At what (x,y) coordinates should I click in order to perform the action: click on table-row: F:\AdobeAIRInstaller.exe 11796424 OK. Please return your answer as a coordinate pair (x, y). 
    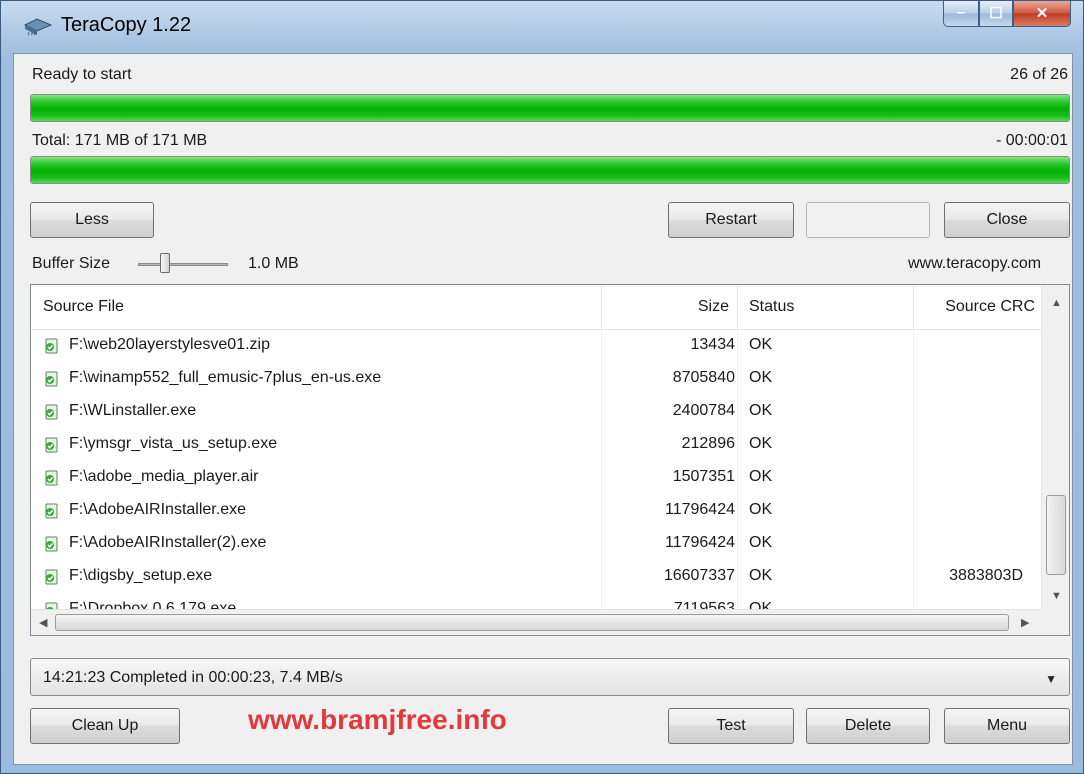
    Looking at the image, I should click on (536, 510).